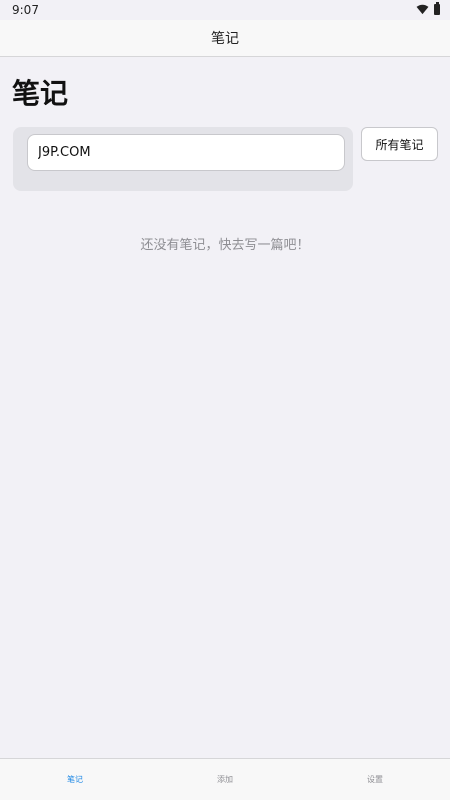  I want to click on status-icons, so click(428, 8).